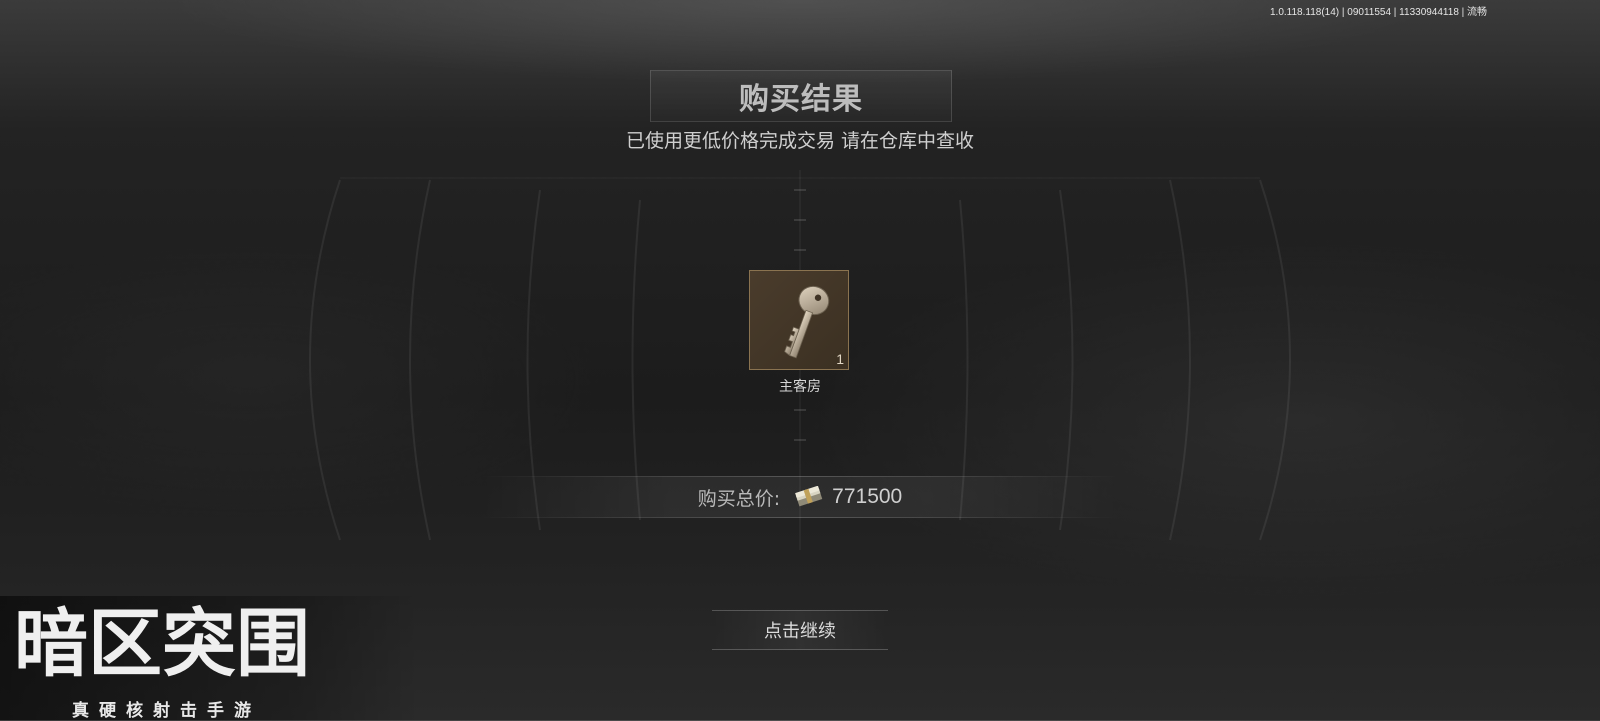 The width and height of the screenshot is (1600, 721). I want to click on key-icon, so click(807, 322).